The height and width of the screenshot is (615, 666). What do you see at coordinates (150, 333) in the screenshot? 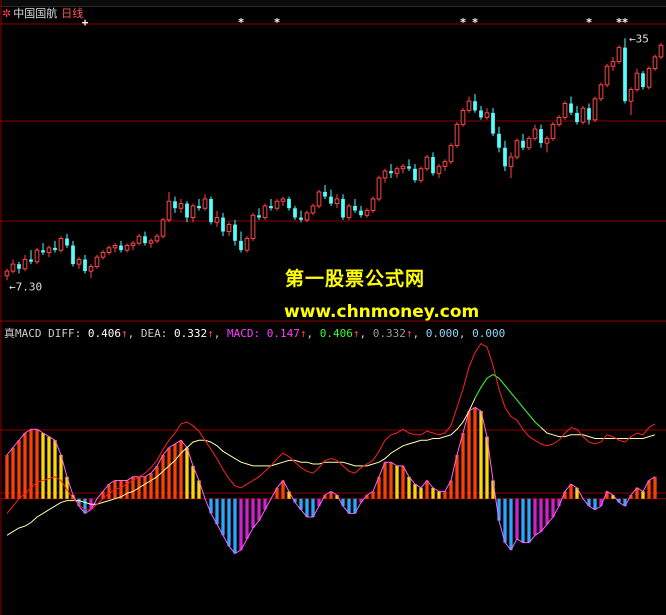
I see `dea-label: DEA` at bounding box center [150, 333].